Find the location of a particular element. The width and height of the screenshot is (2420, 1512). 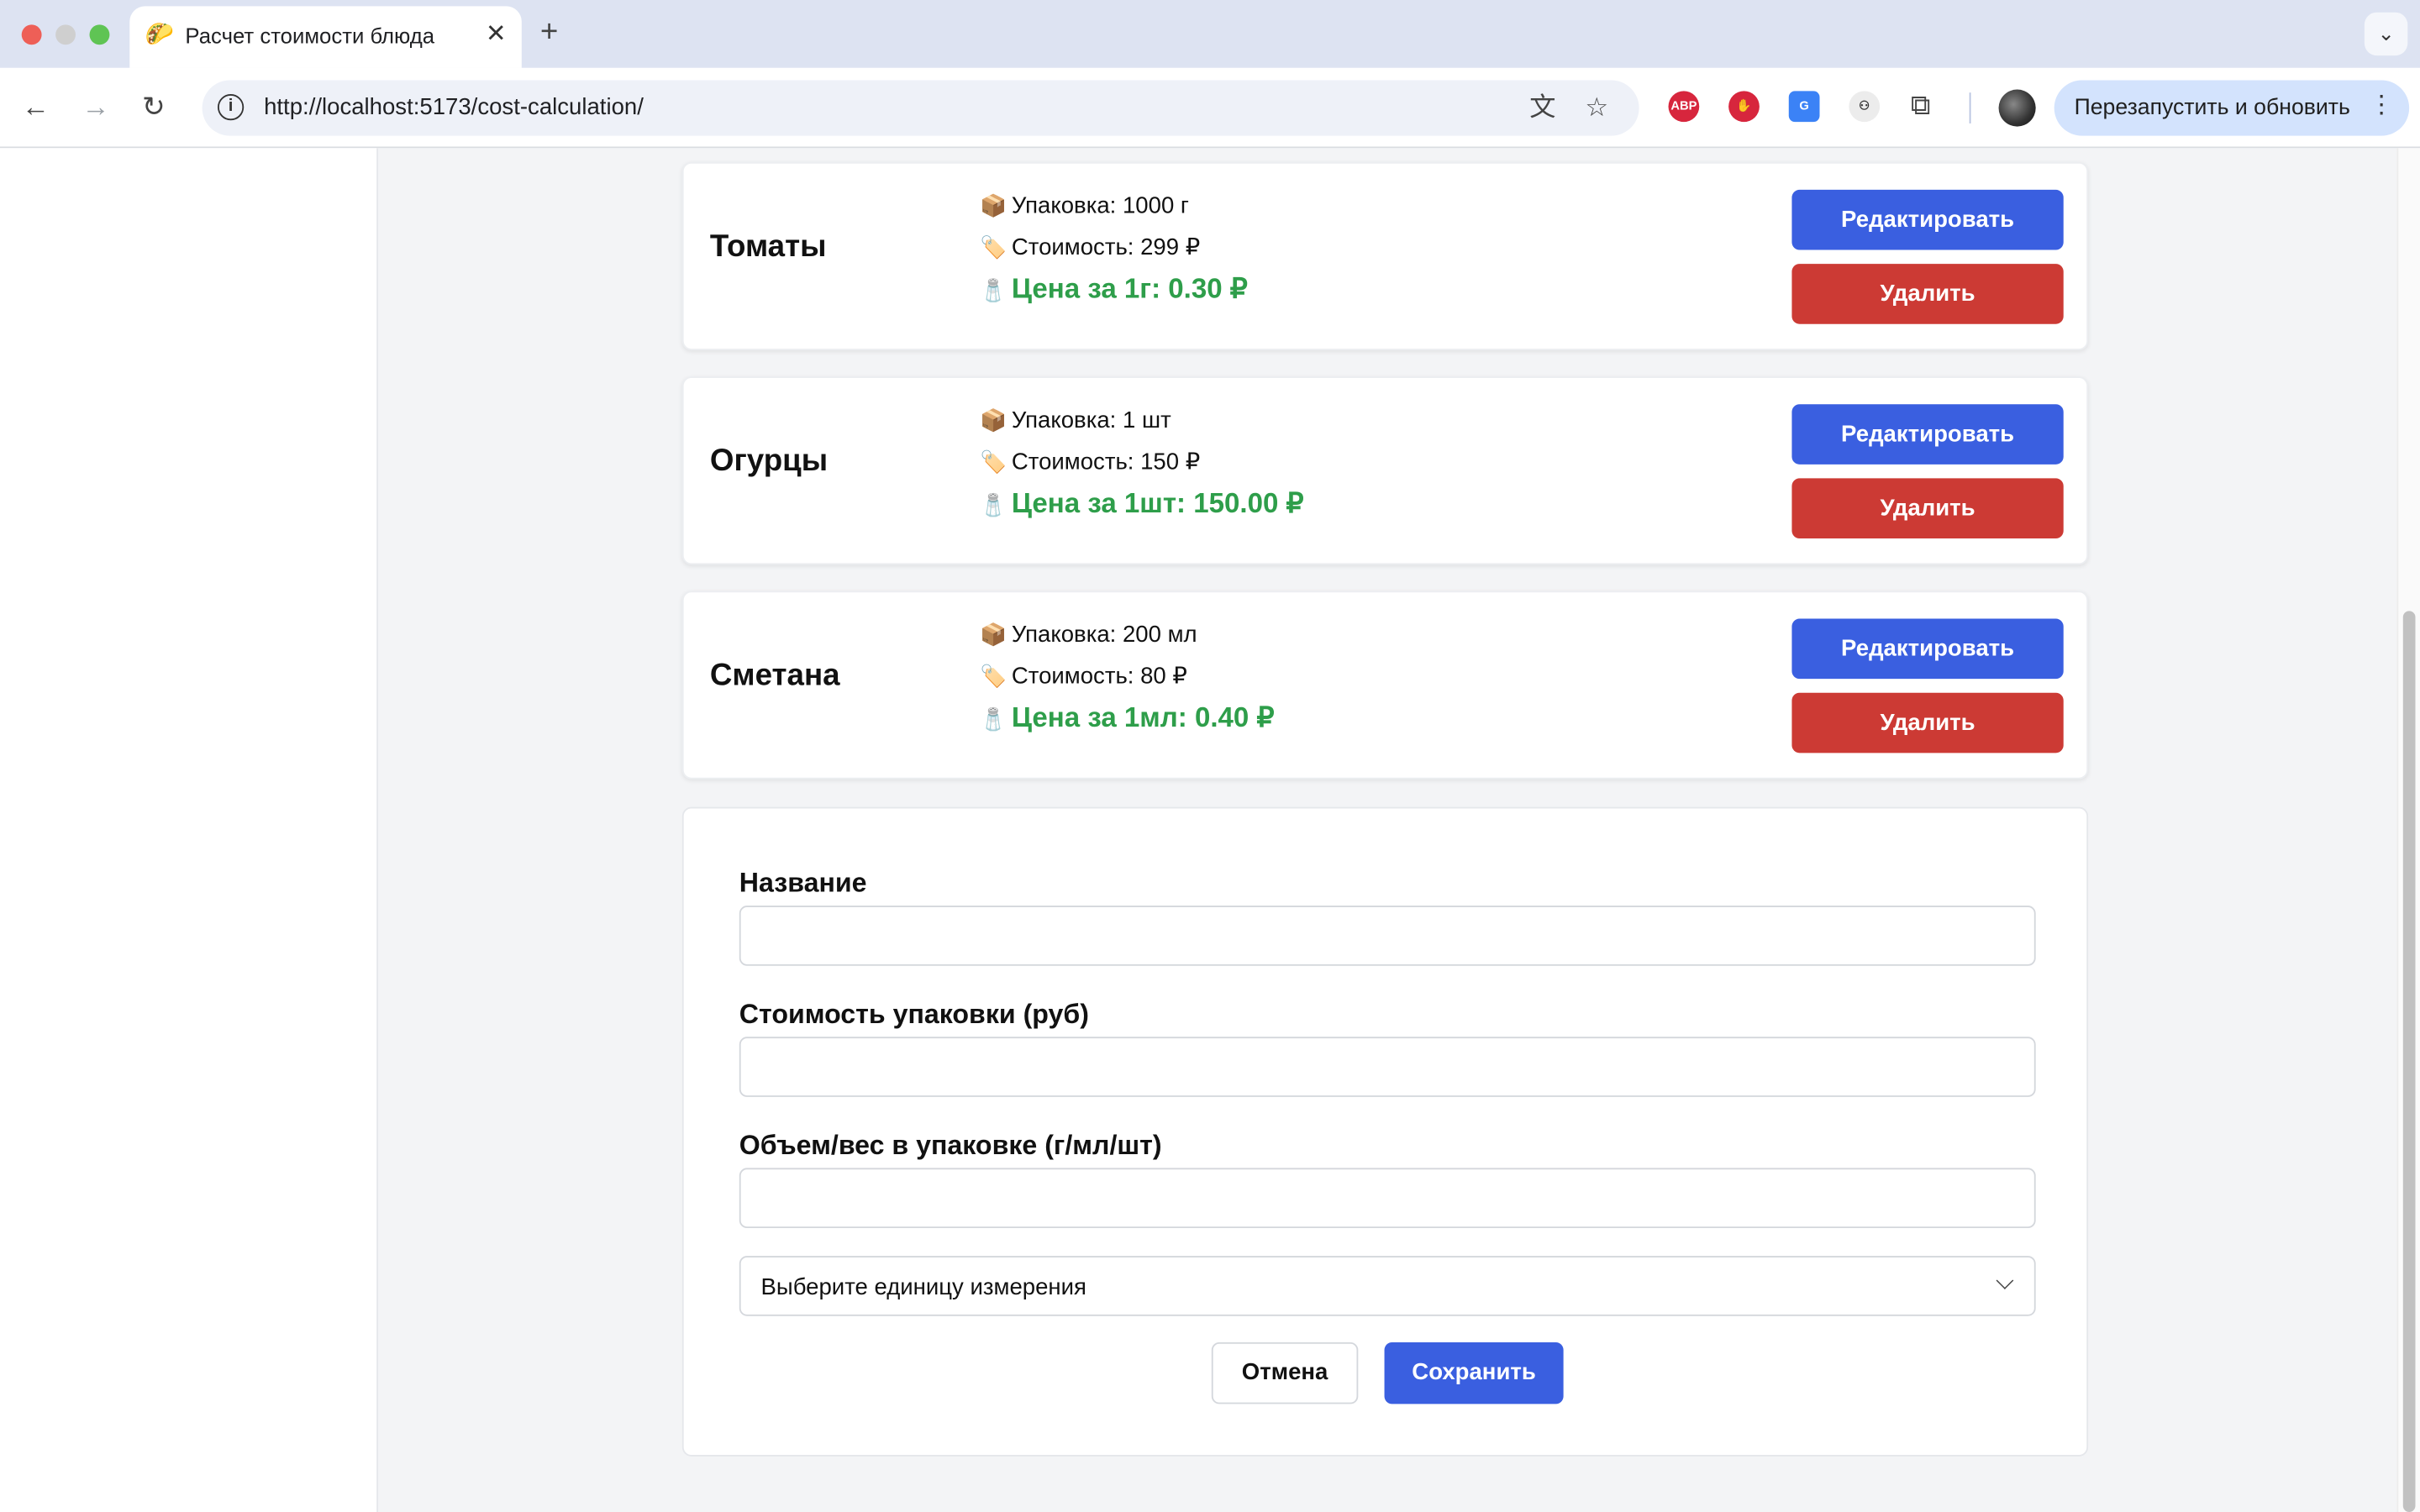

back-arrow-icon: ← is located at coordinates (36, 106).